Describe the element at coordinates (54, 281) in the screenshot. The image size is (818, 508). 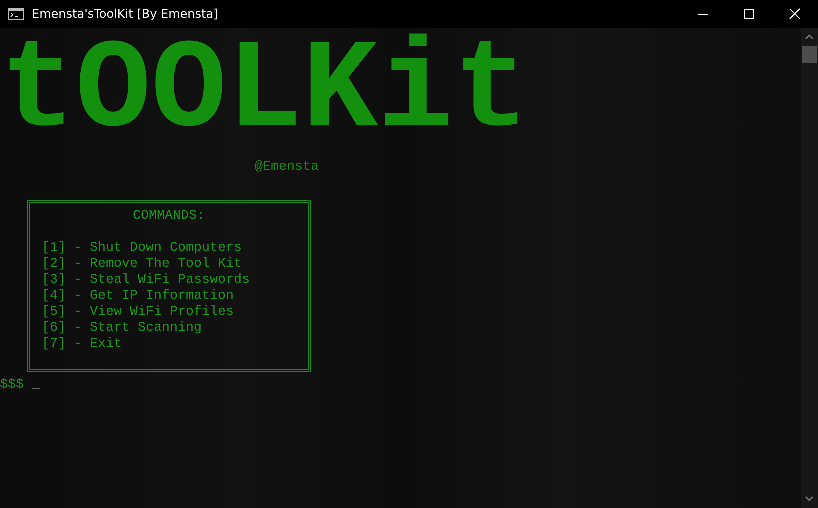
I see `option-key: [3]` at that location.